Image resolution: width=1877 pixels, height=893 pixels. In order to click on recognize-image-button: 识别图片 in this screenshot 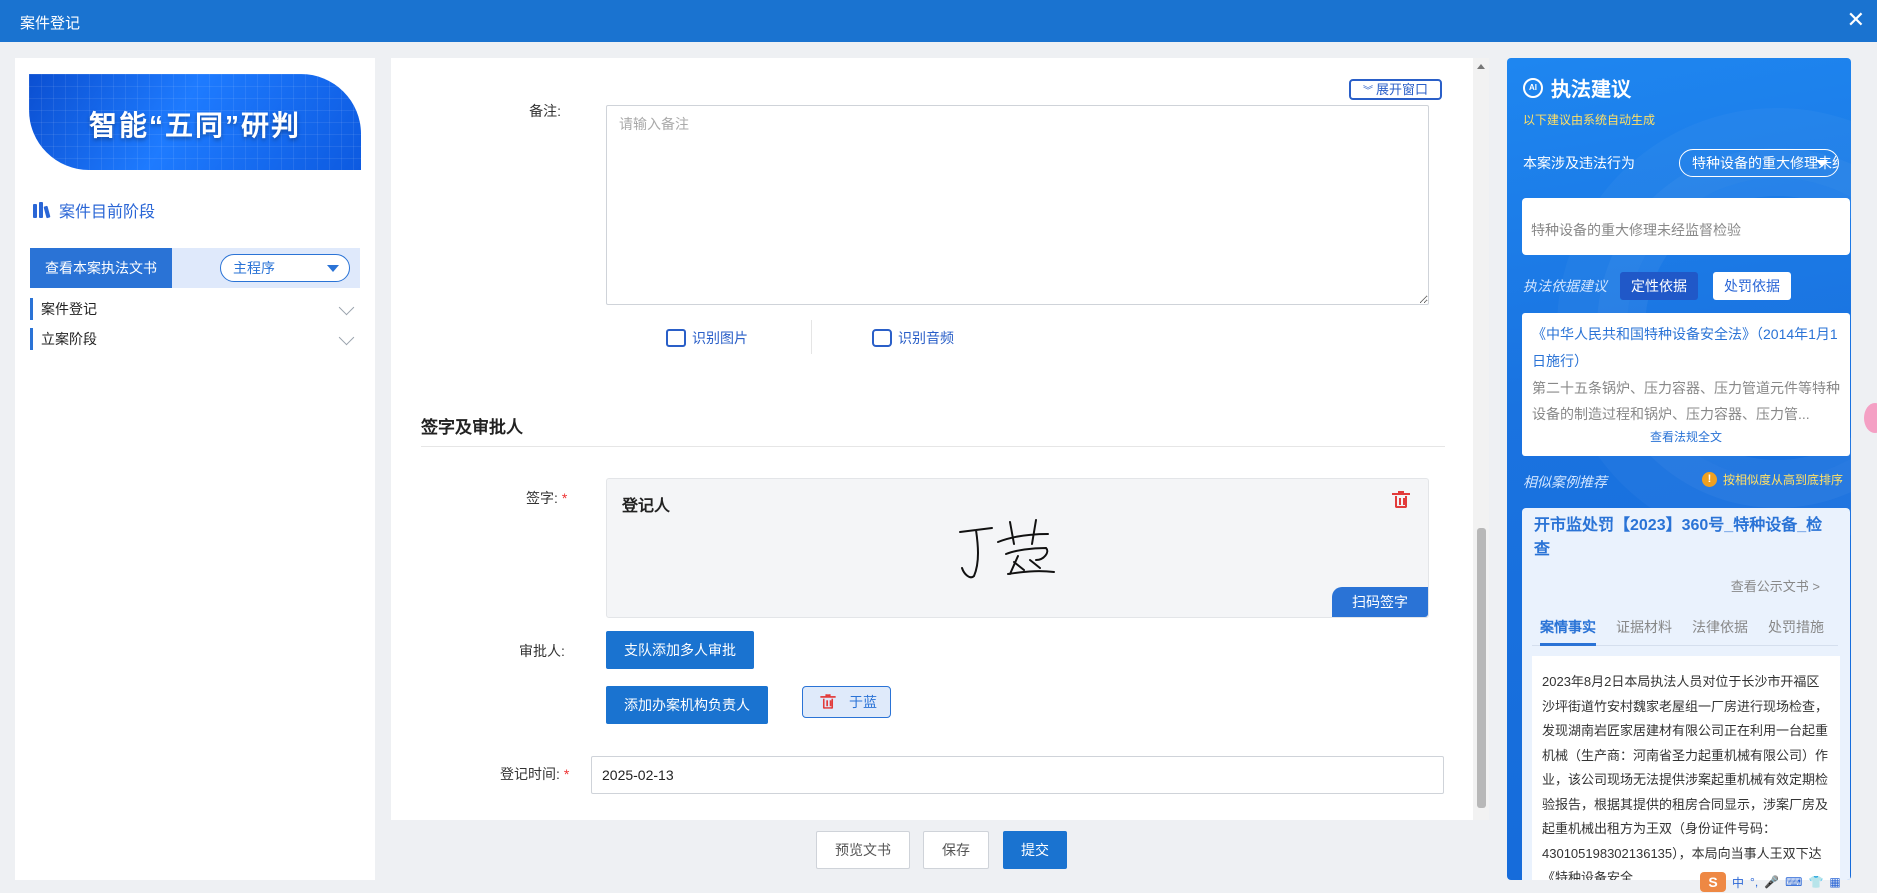, I will do `click(707, 338)`.